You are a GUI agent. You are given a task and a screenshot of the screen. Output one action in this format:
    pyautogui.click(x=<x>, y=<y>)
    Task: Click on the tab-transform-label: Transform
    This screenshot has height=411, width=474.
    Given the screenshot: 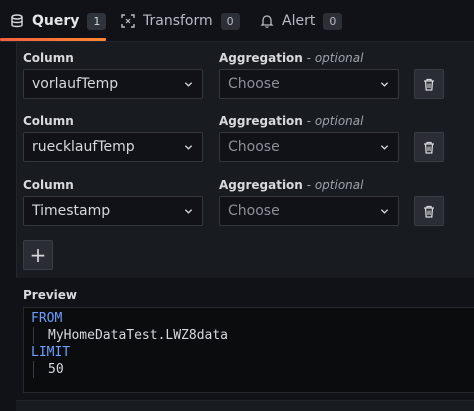 What is the action you would take?
    pyautogui.click(x=178, y=21)
    